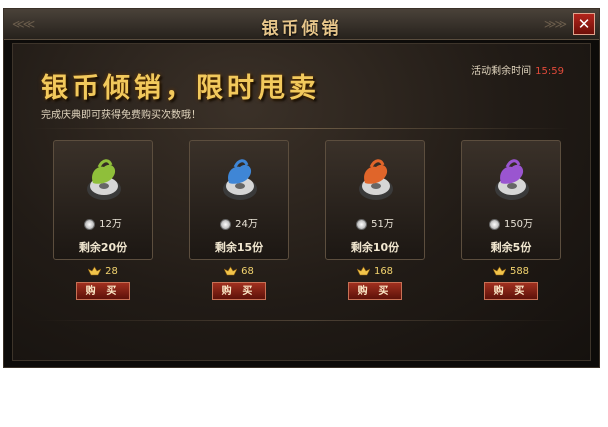 This screenshot has width=608, height=427. I want to click on close-button: ✕, so click(584, 24).